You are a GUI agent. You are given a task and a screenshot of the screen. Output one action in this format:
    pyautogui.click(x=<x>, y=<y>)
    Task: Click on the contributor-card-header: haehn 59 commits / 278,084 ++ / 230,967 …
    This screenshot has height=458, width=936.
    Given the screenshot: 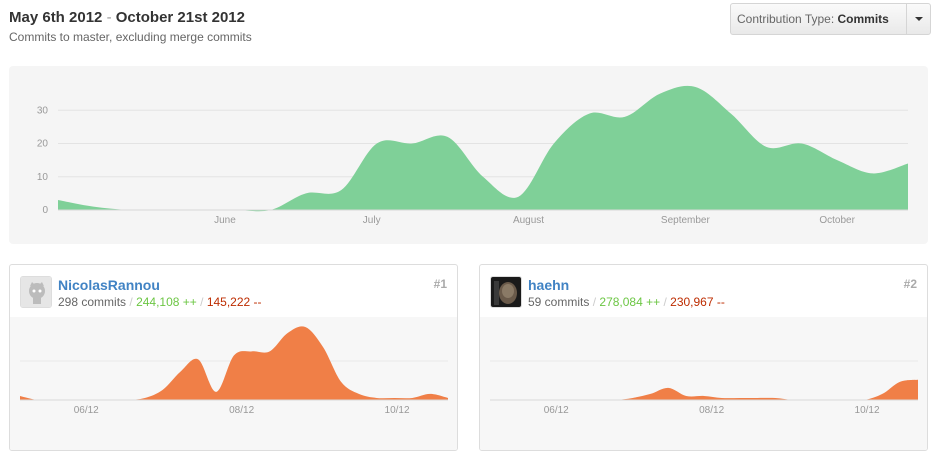 What is the action you would take?
    pyautogui.click(x=703, y=291)
    